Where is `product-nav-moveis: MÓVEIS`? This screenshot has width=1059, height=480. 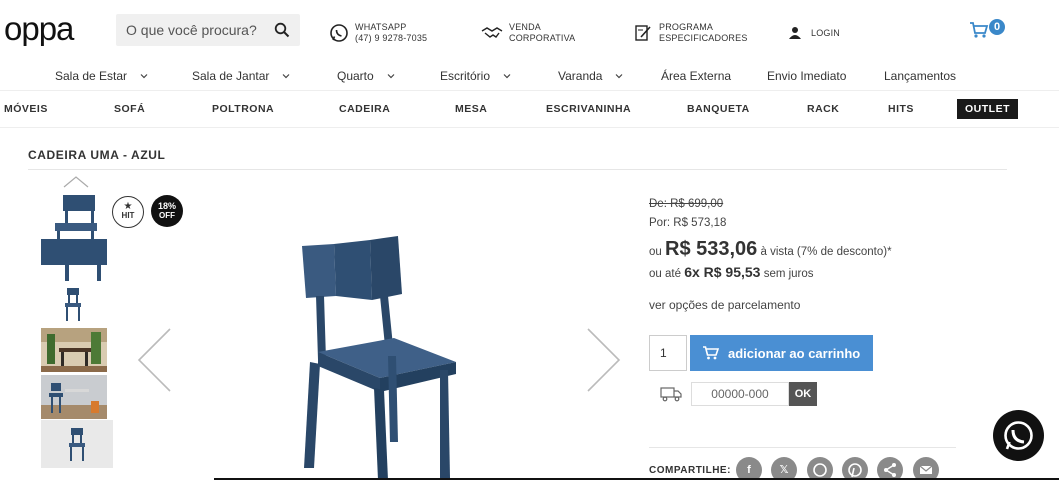
product-nav-moveis: MÓVEIS is located at coordinates (26, 109).